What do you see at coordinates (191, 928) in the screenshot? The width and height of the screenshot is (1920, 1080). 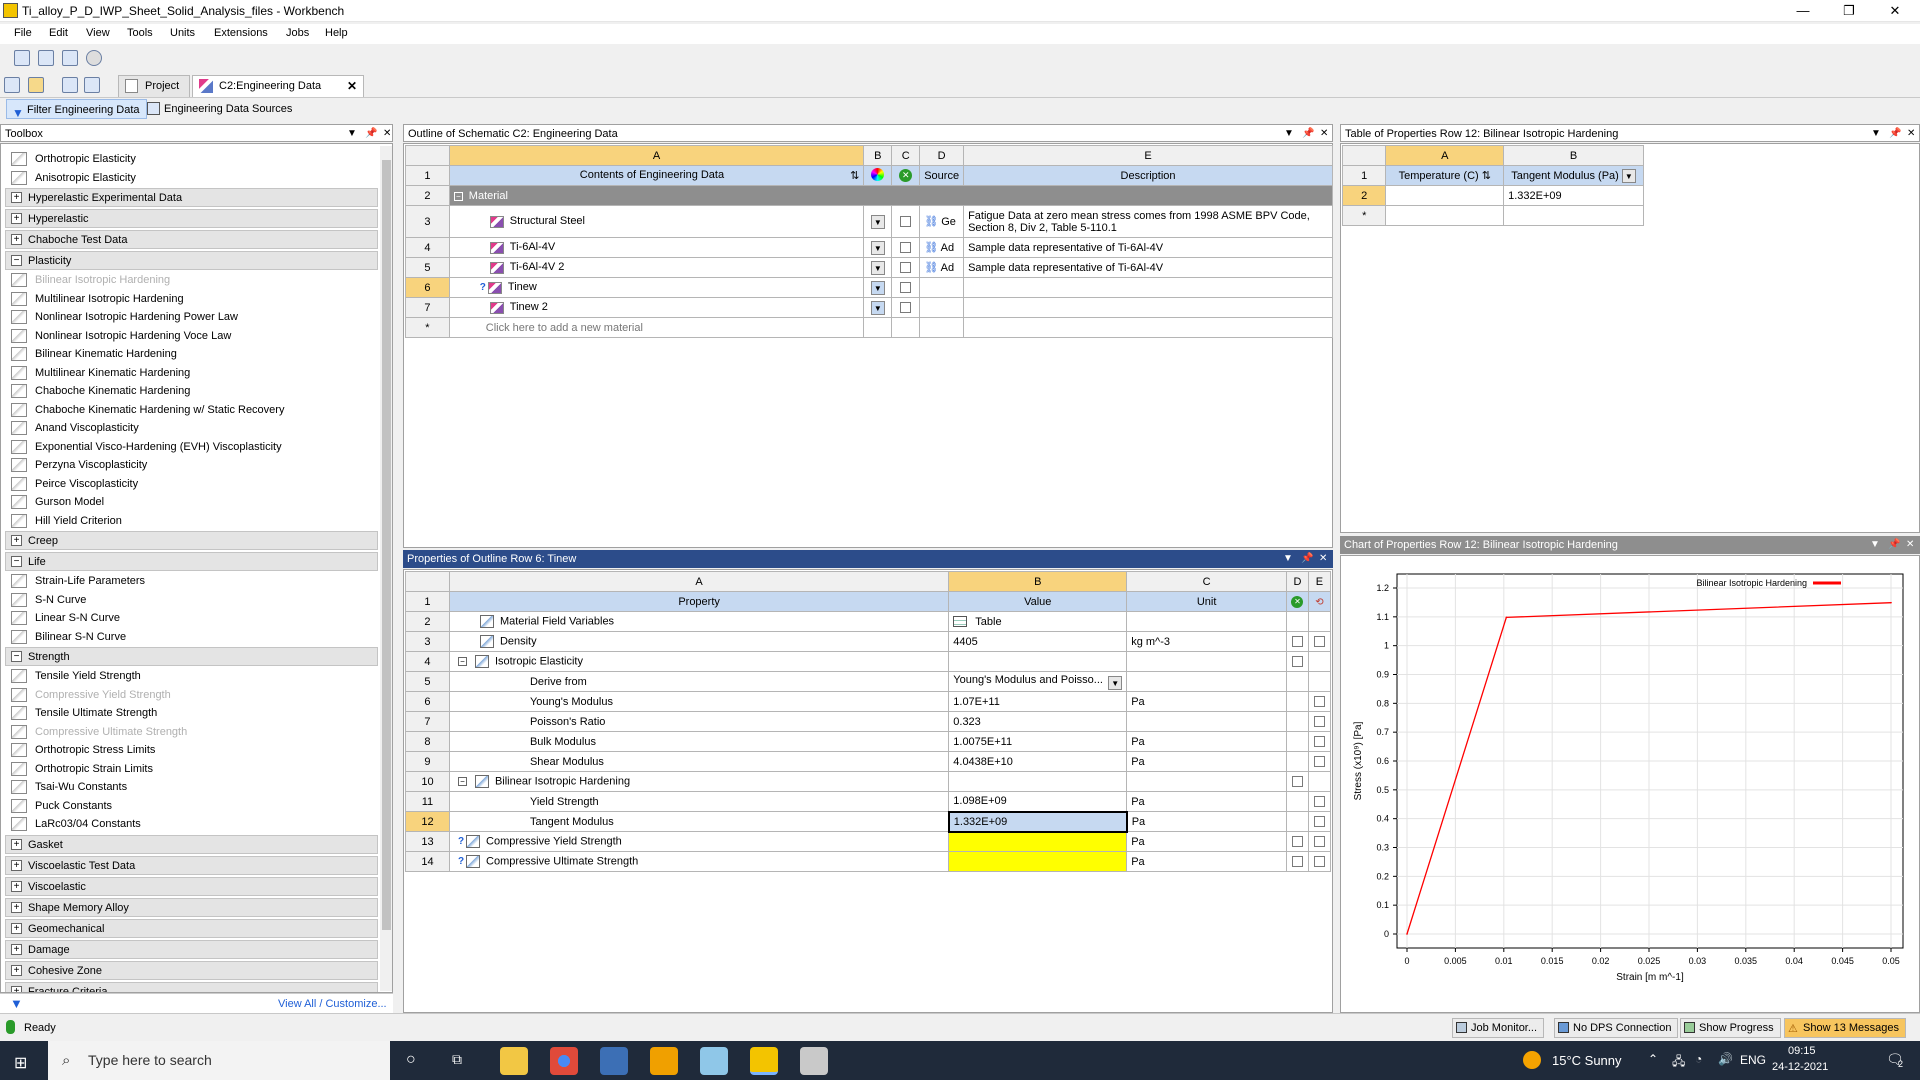 I see `toolbox-category: + Geomechanical` at bounding box center [191, 928].